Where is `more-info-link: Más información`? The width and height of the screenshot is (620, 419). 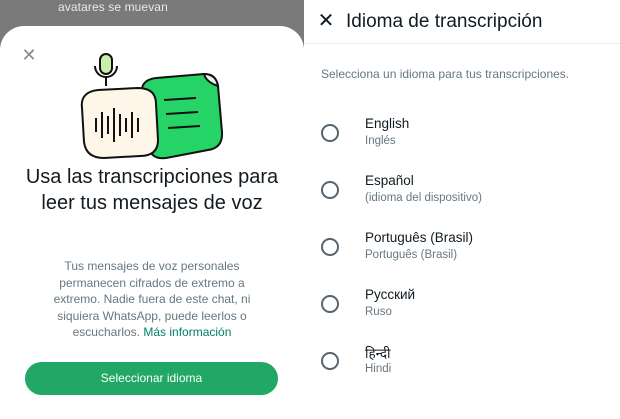
more-info-link: Más información is located at coordinates (187, 332).